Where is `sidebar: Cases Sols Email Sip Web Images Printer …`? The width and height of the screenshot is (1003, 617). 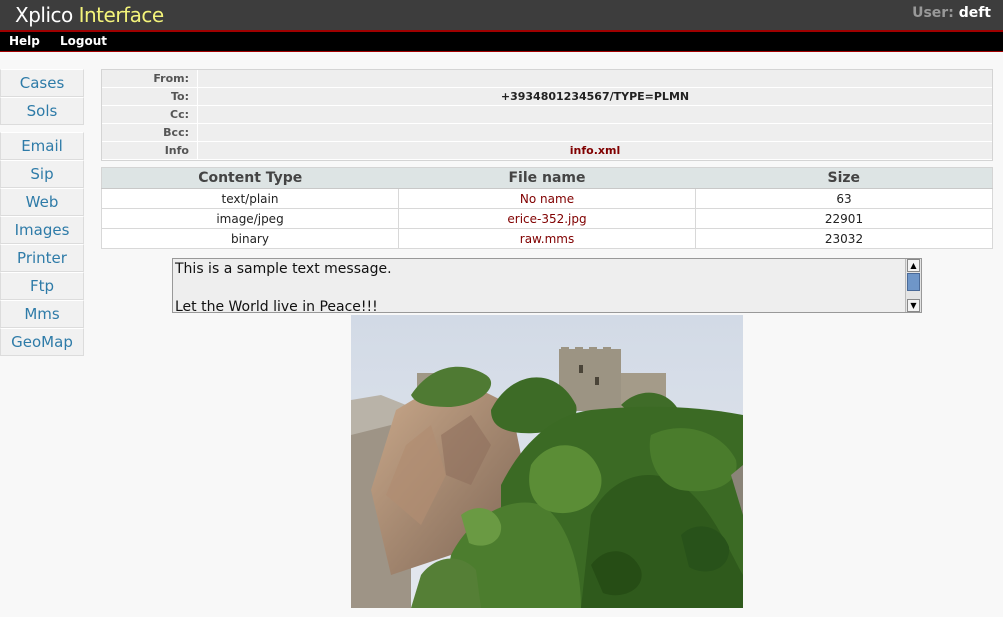
sidebar: Cases Sols Email Sip Web Images Printer … is located at coordinates (42, 212).